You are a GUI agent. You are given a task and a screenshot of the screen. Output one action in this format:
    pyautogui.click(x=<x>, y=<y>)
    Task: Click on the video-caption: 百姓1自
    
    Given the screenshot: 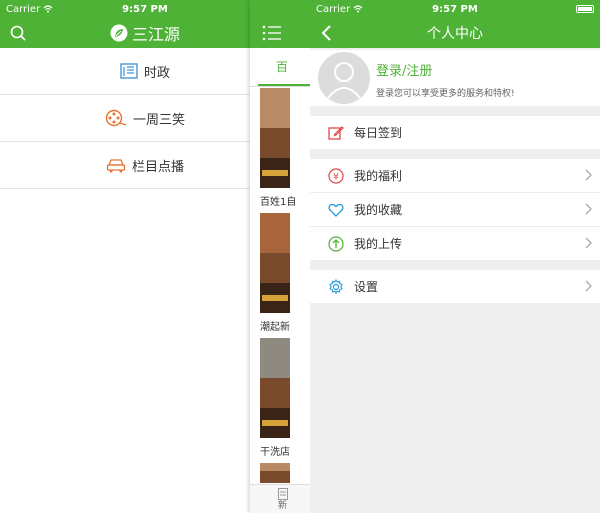 What is the action you would take?
    pyautogui.click(x=278, y=200)
    